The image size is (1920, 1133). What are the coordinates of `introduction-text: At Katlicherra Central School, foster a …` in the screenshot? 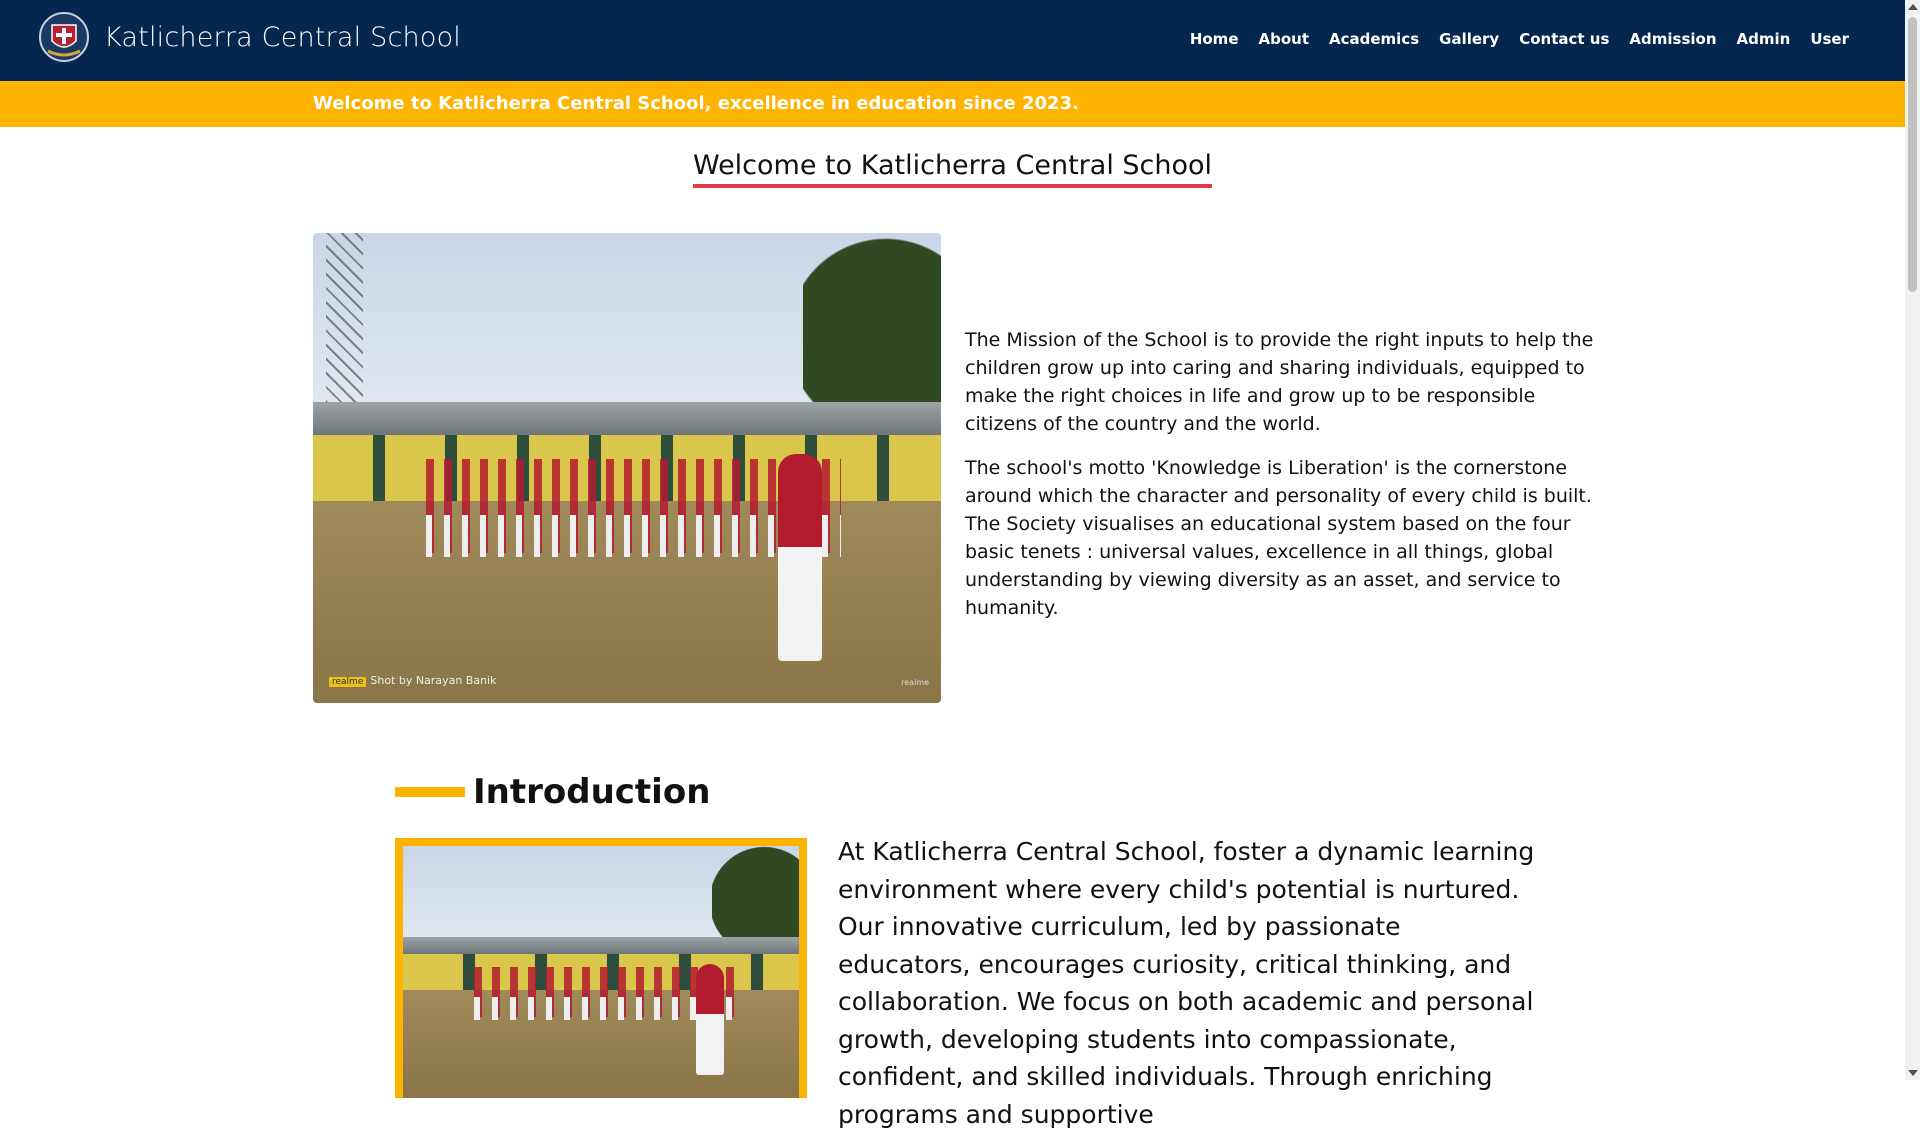 It's located at (1186, 983).